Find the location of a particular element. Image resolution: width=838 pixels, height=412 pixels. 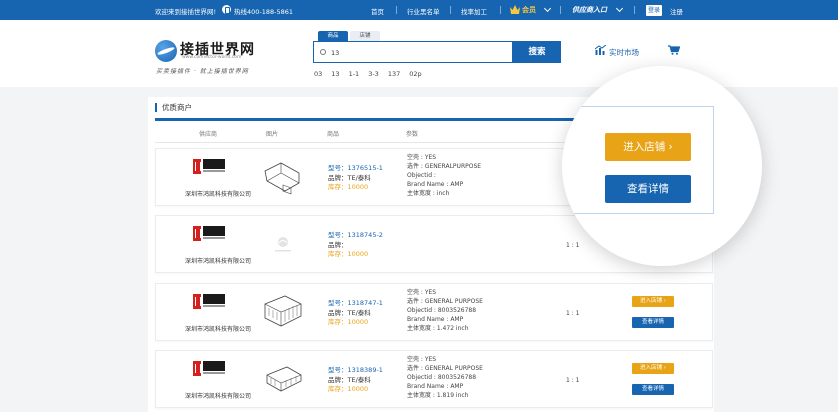

enter-shop-button-magnified: 进入店铺 › is located at coordinates (648, 147).